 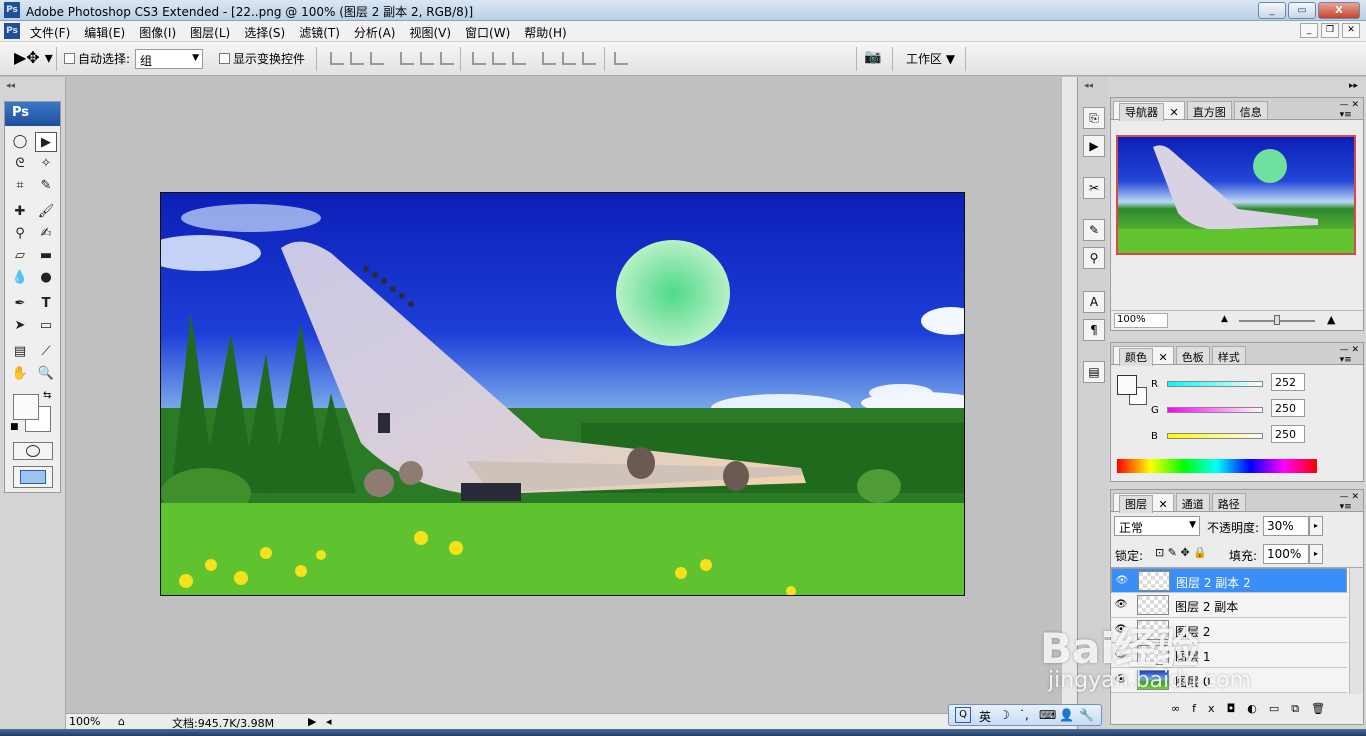 I want to click on distribute-right-icon, so click(x=589, y=58).